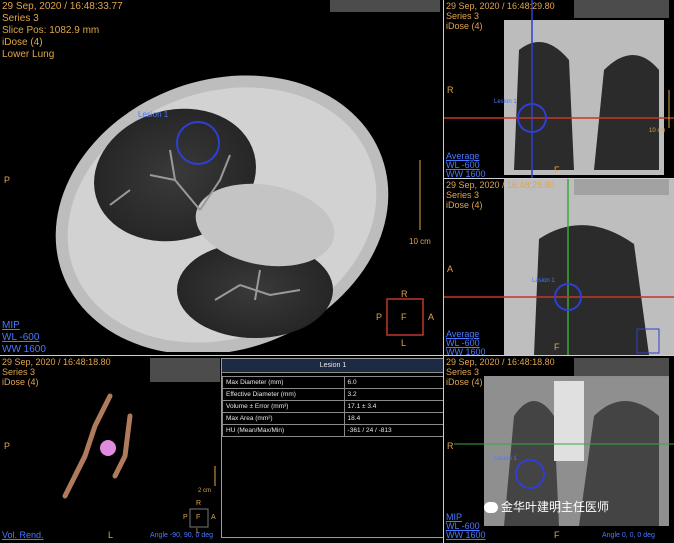  Describe the element at coordinates (28, 54) in the screenshot. I see `protocol-text: Lower Lung` at that location.